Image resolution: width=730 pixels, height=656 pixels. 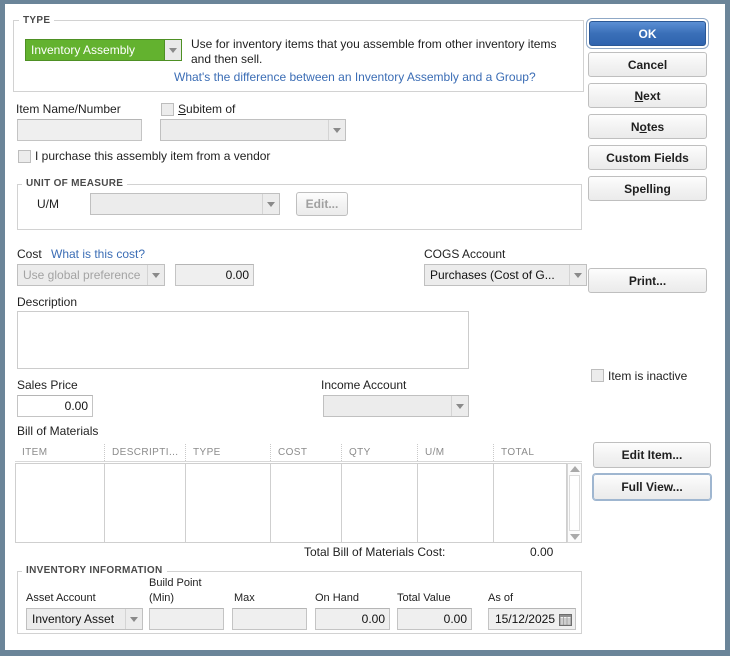 What do you see at coordinates (167, 109) in the screenshot?
I see `subitem-checkbox` at bounding box center [167, 109].